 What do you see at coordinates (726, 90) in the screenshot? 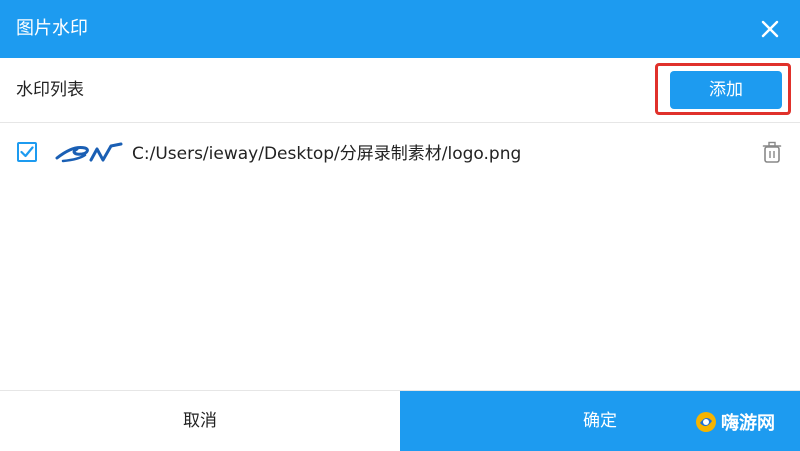
I see `add-watermark-button: 添加` at bounding box center [726, 90].